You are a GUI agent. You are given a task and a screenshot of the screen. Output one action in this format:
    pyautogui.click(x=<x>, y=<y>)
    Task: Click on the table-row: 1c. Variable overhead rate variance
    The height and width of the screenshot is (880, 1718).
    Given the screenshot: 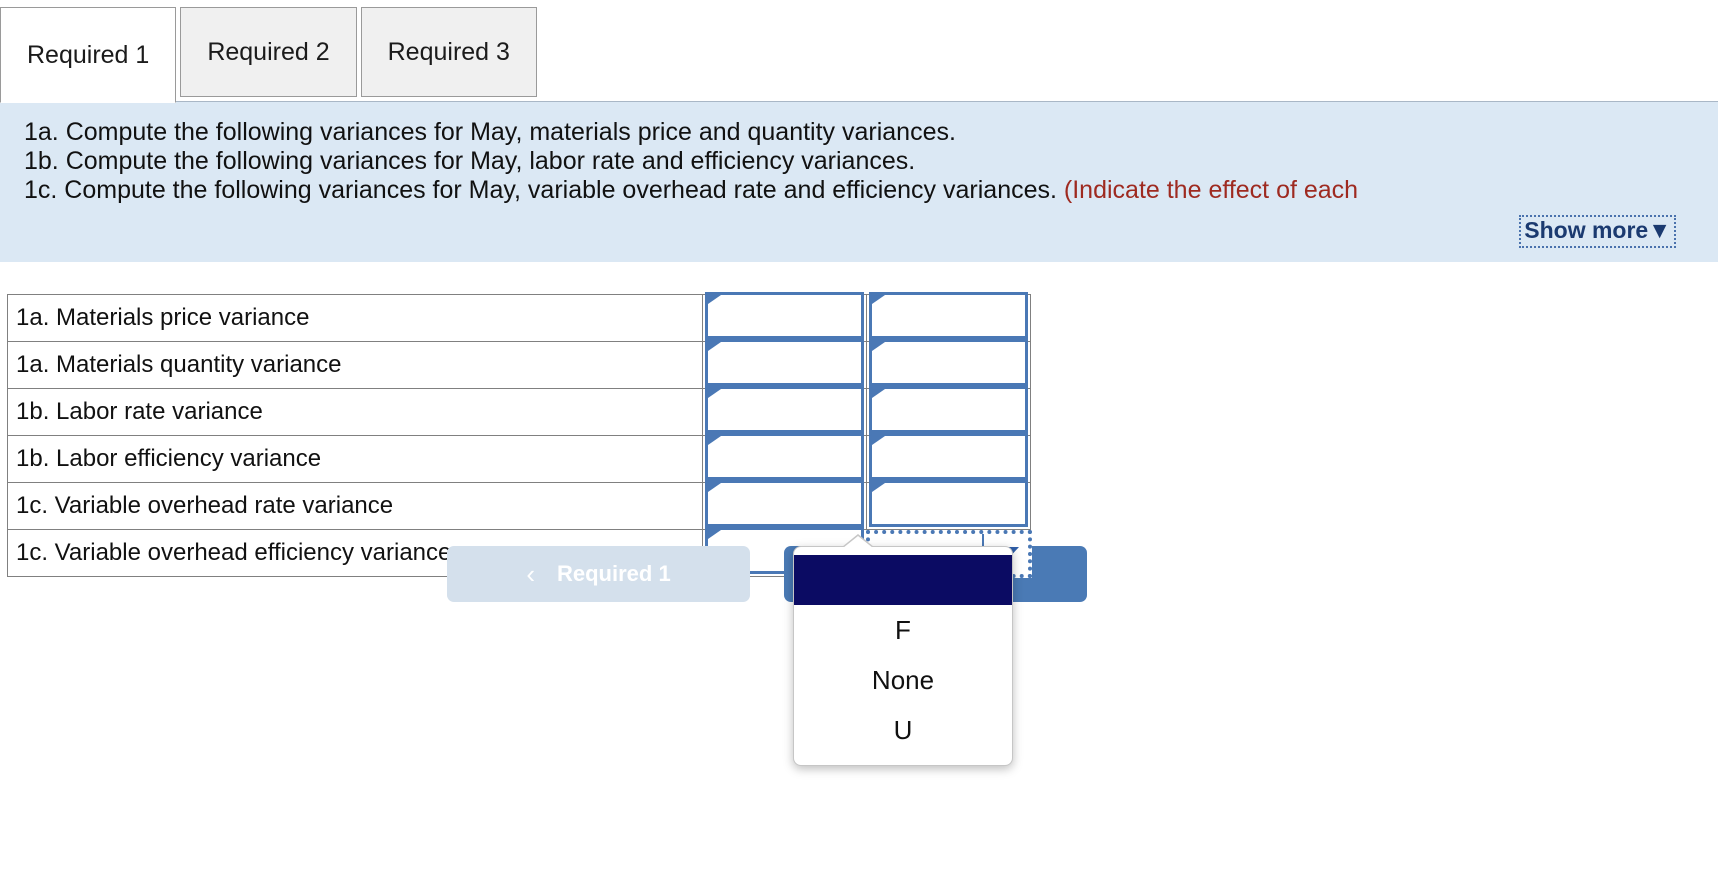 What is the action you would take?
    pyautogui.click(x=519, y=505)
    